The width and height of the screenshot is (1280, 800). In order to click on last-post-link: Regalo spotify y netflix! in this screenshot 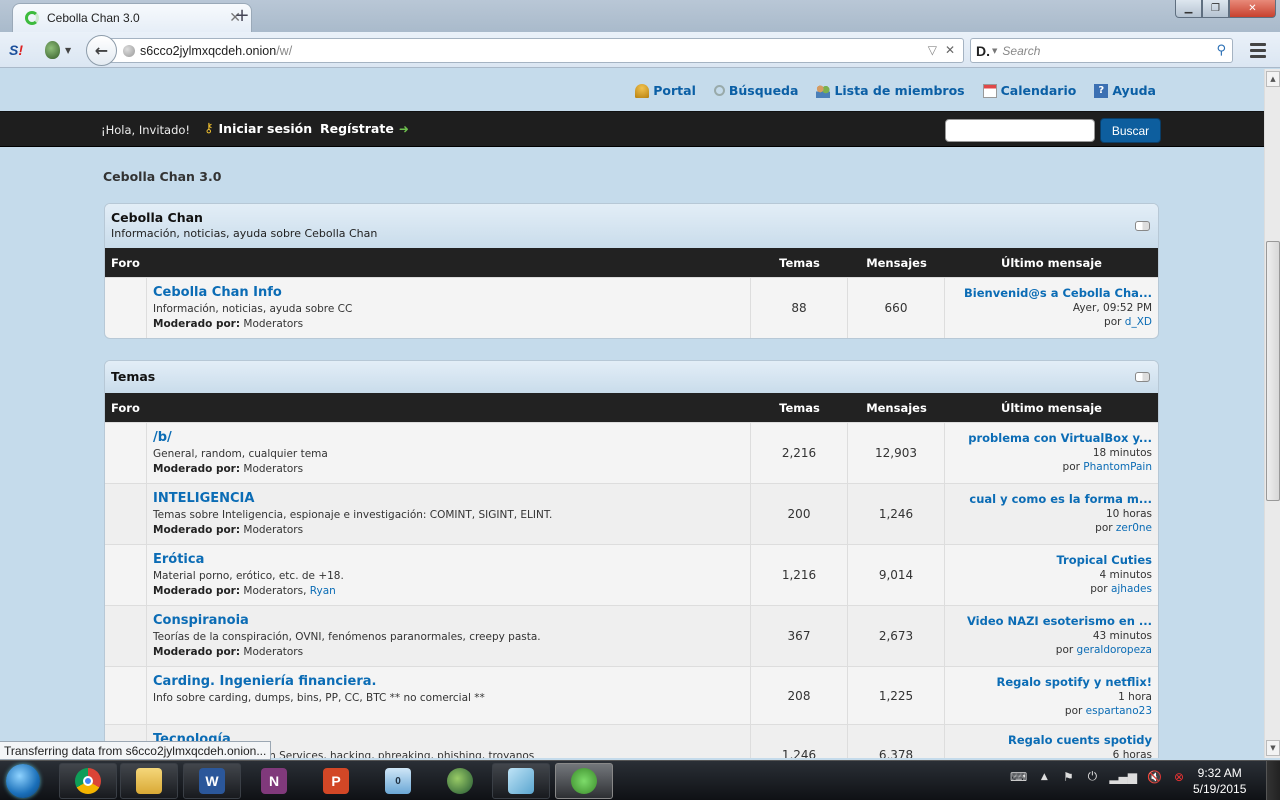, I will do `click(1051, 682)`.